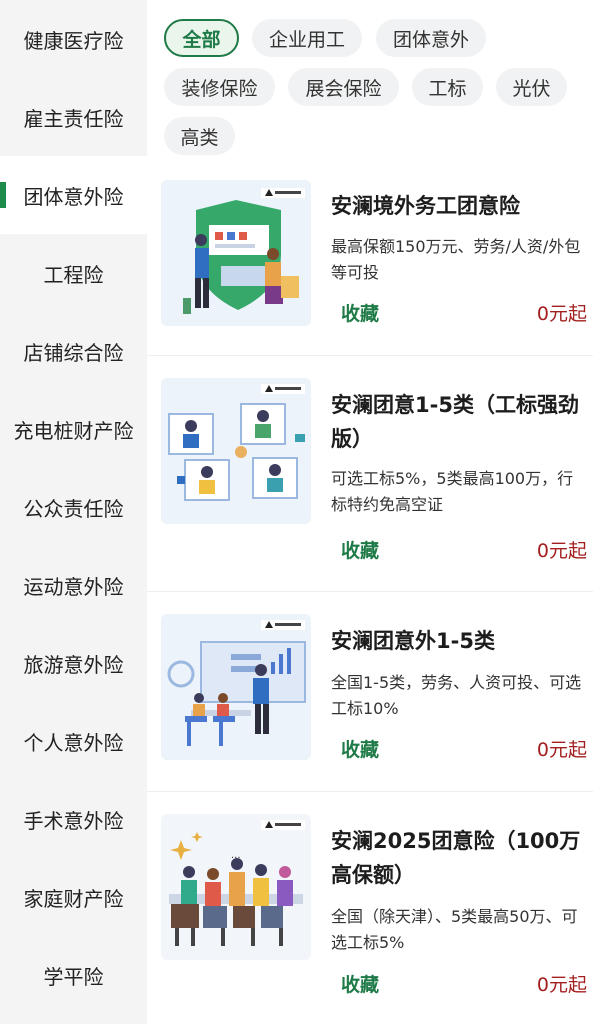  I want to click on sidebar-item-label: 旅游意外险, so click(73, 664).